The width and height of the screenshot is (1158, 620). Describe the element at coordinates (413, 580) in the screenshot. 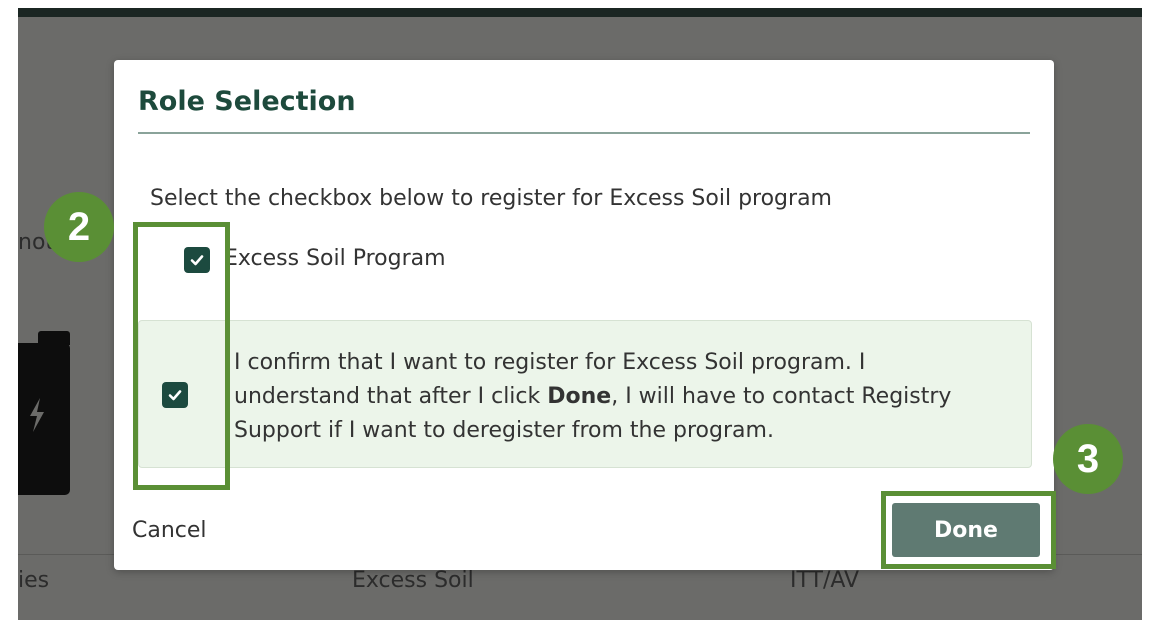

I see `background-column-label: Excess Soil` at that location.